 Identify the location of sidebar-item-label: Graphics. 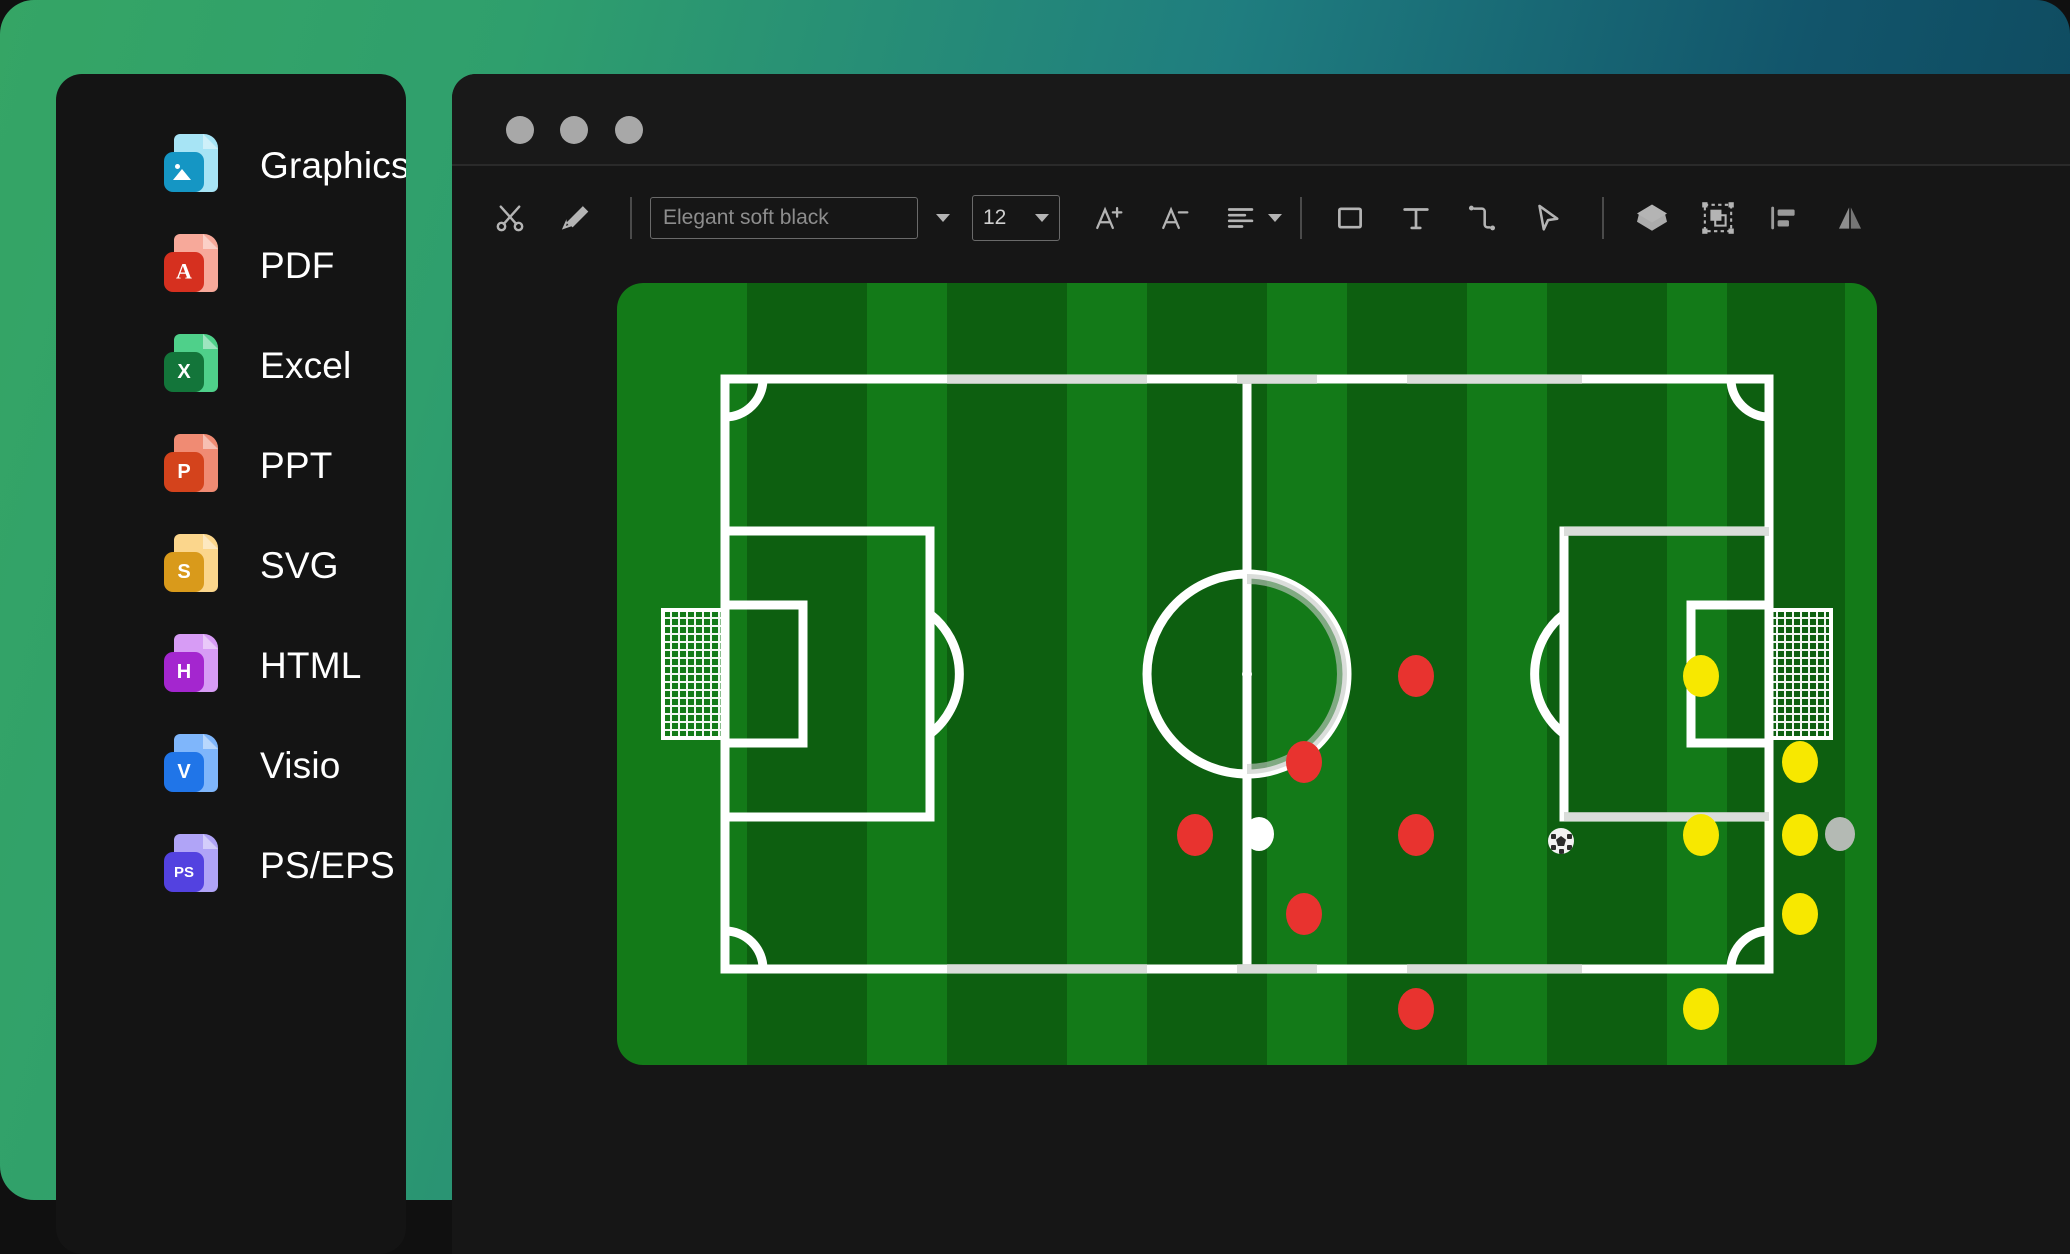
(333, 165).